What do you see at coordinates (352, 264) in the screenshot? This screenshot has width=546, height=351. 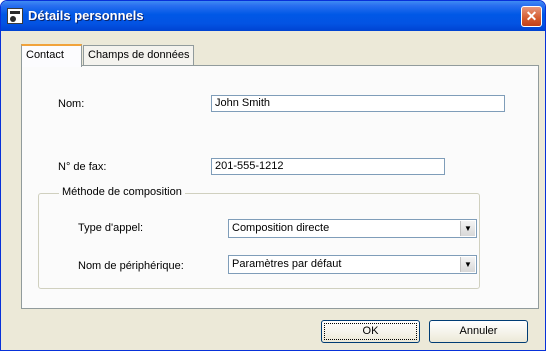 I see `device-select: Paramètres par défaut ▼` at bounding box center [352, 264].